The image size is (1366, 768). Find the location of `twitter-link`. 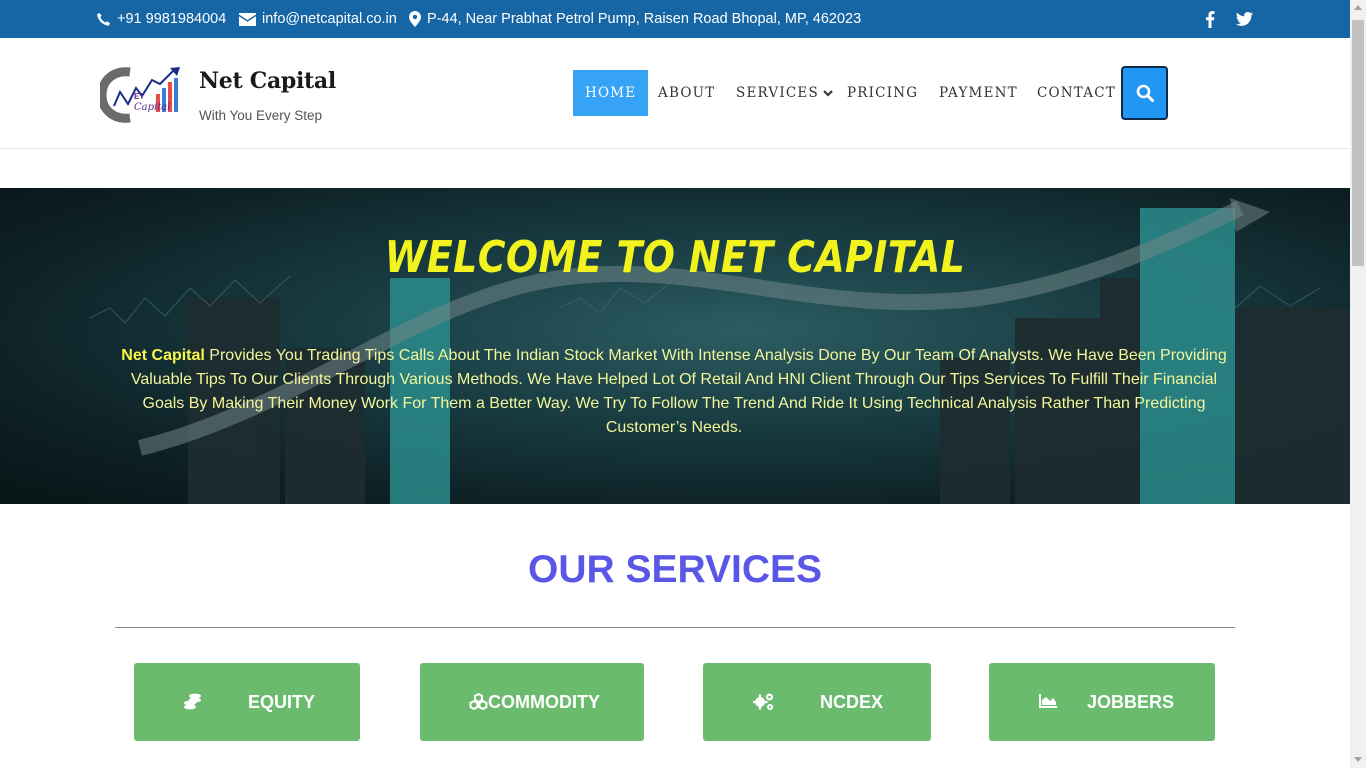

twitter-link is located at coordinates (1244, 19).